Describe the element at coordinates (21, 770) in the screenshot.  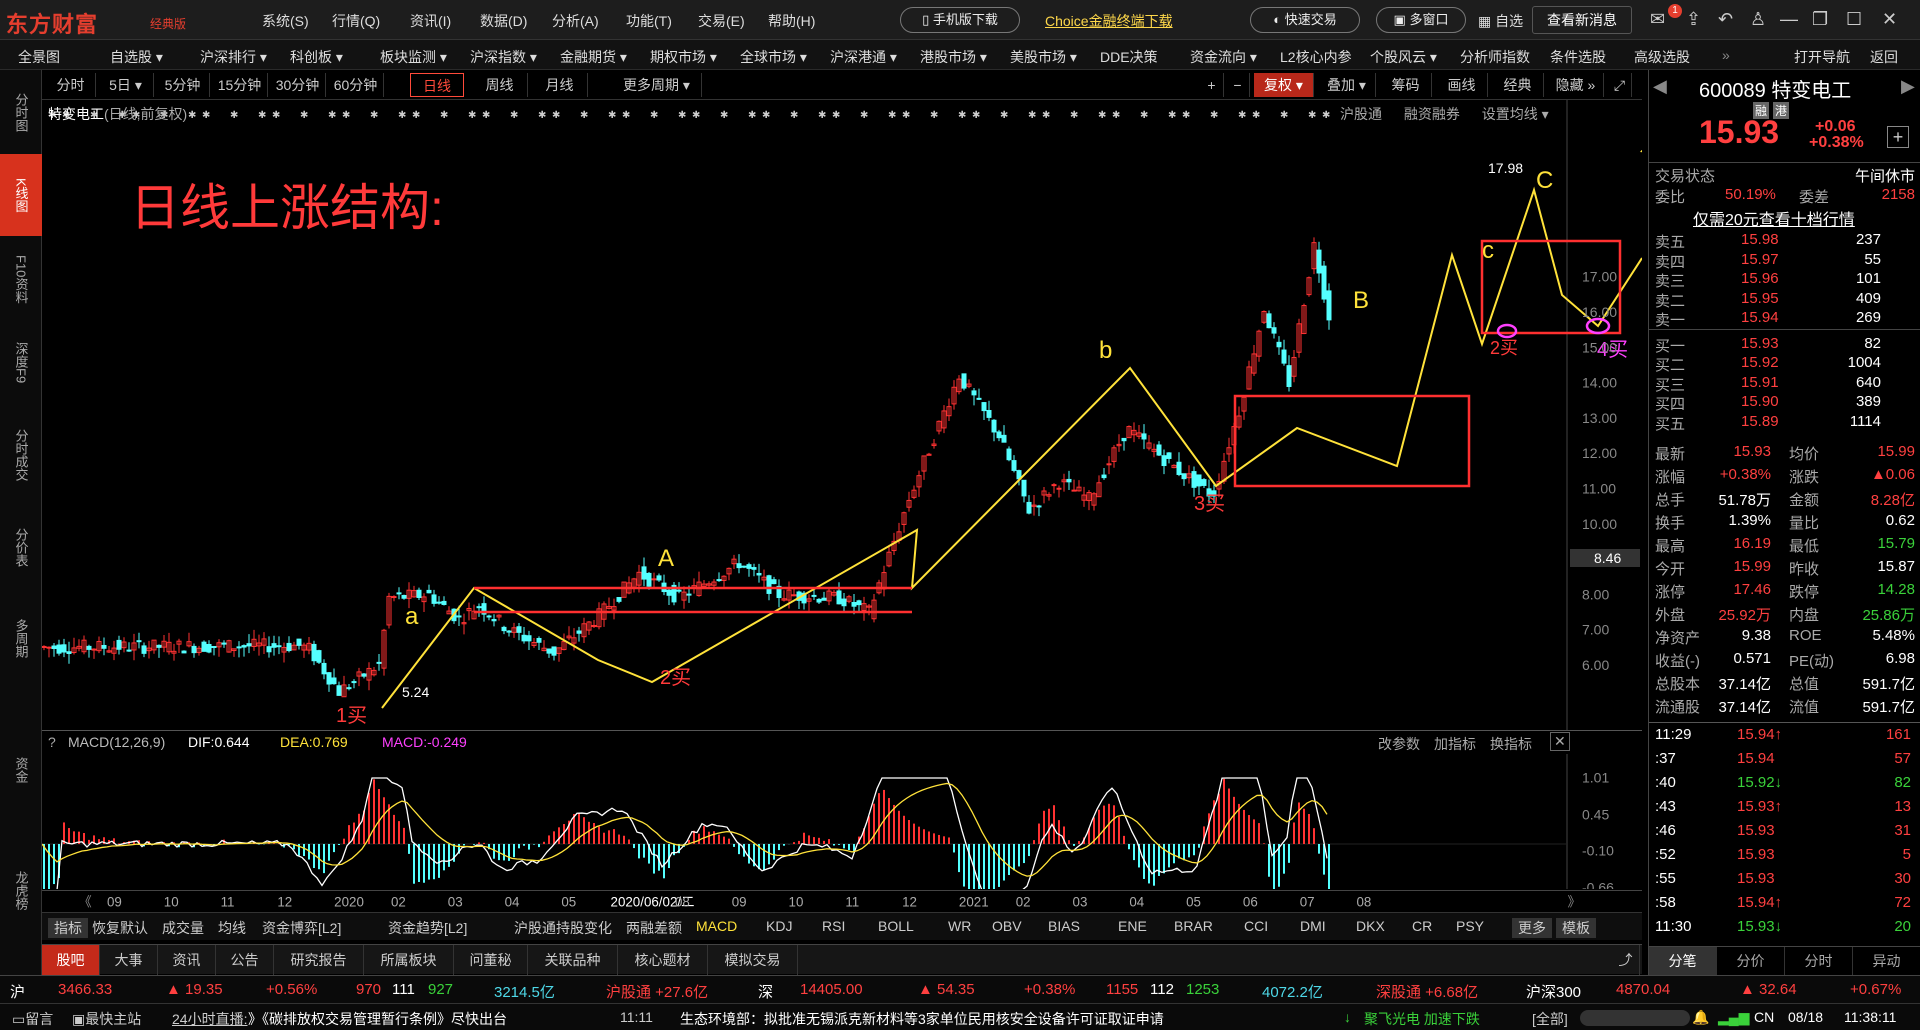
I see `sidebar-fund: 资金` at that location.